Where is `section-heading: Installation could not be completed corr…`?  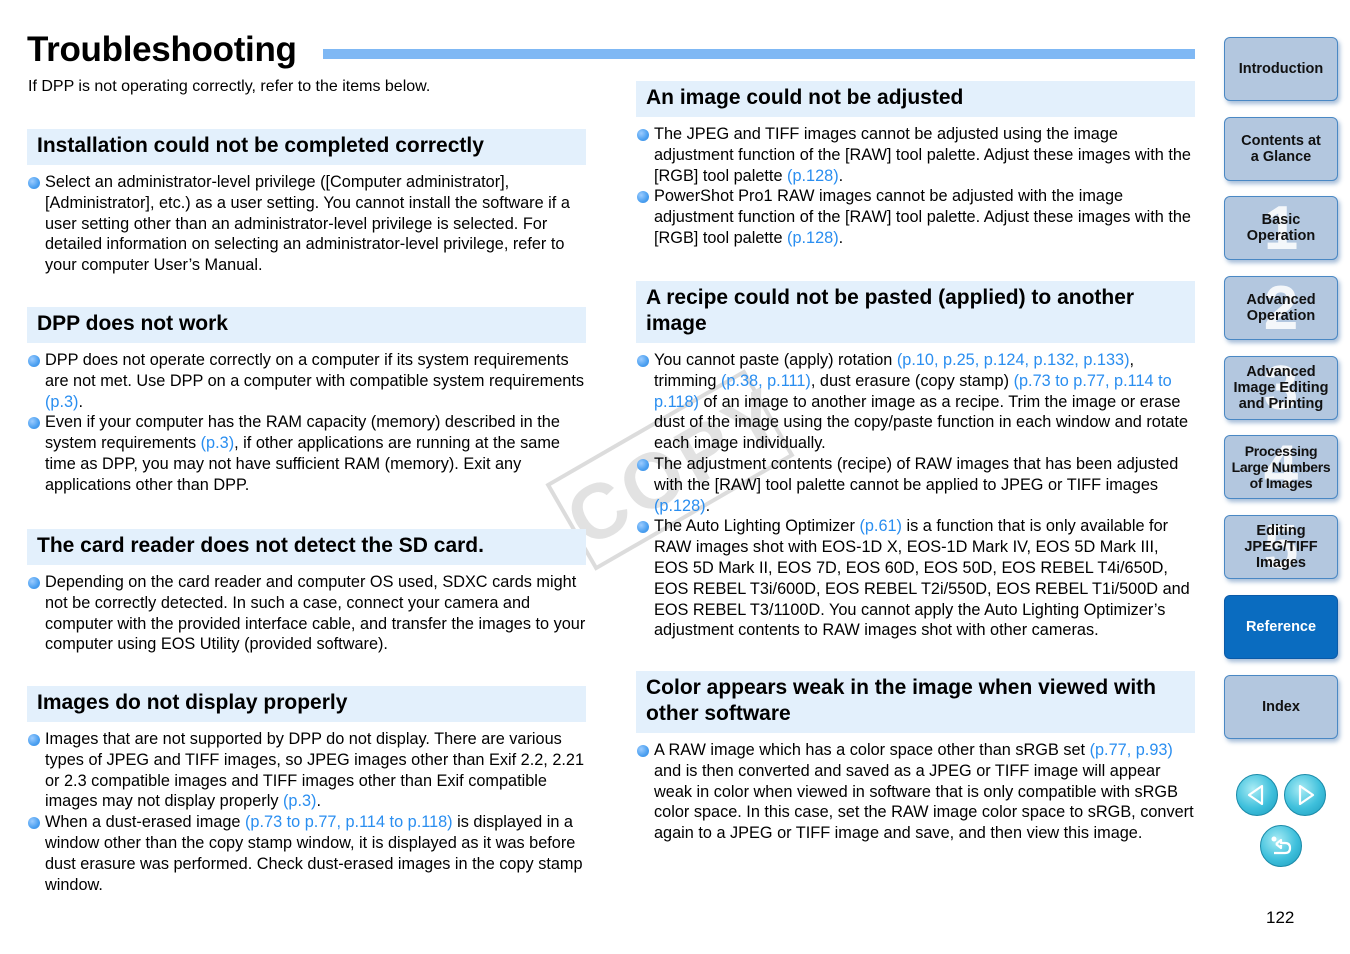
section-heading: Installation could not be completed corr… is located at coordinates (306, 147).